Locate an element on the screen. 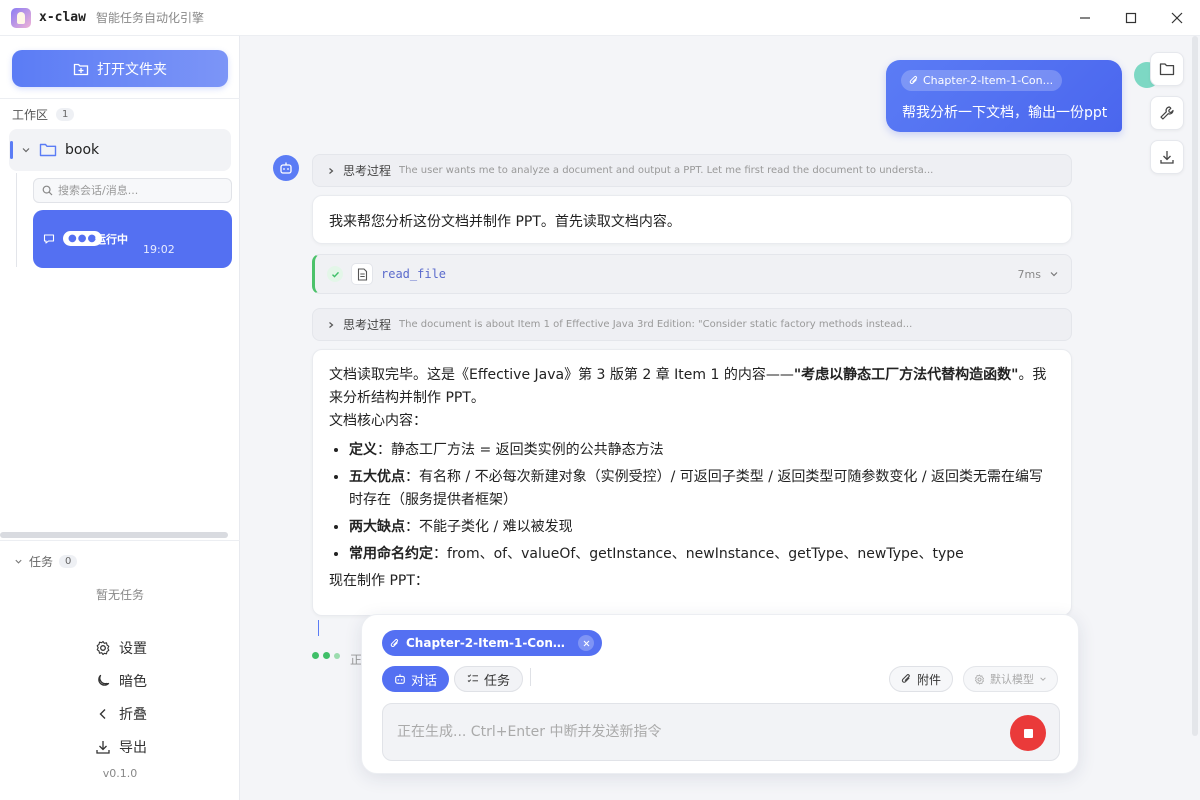 Image resolution: width=1200 pixels, height=800 pixels. open-folder-label: 打开文件夹 is located at coordinates (132, 69).